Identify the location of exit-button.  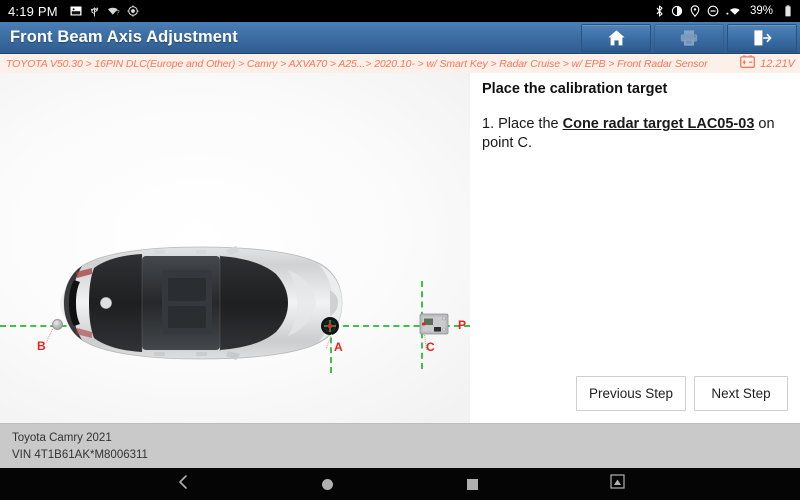
(762, 37).